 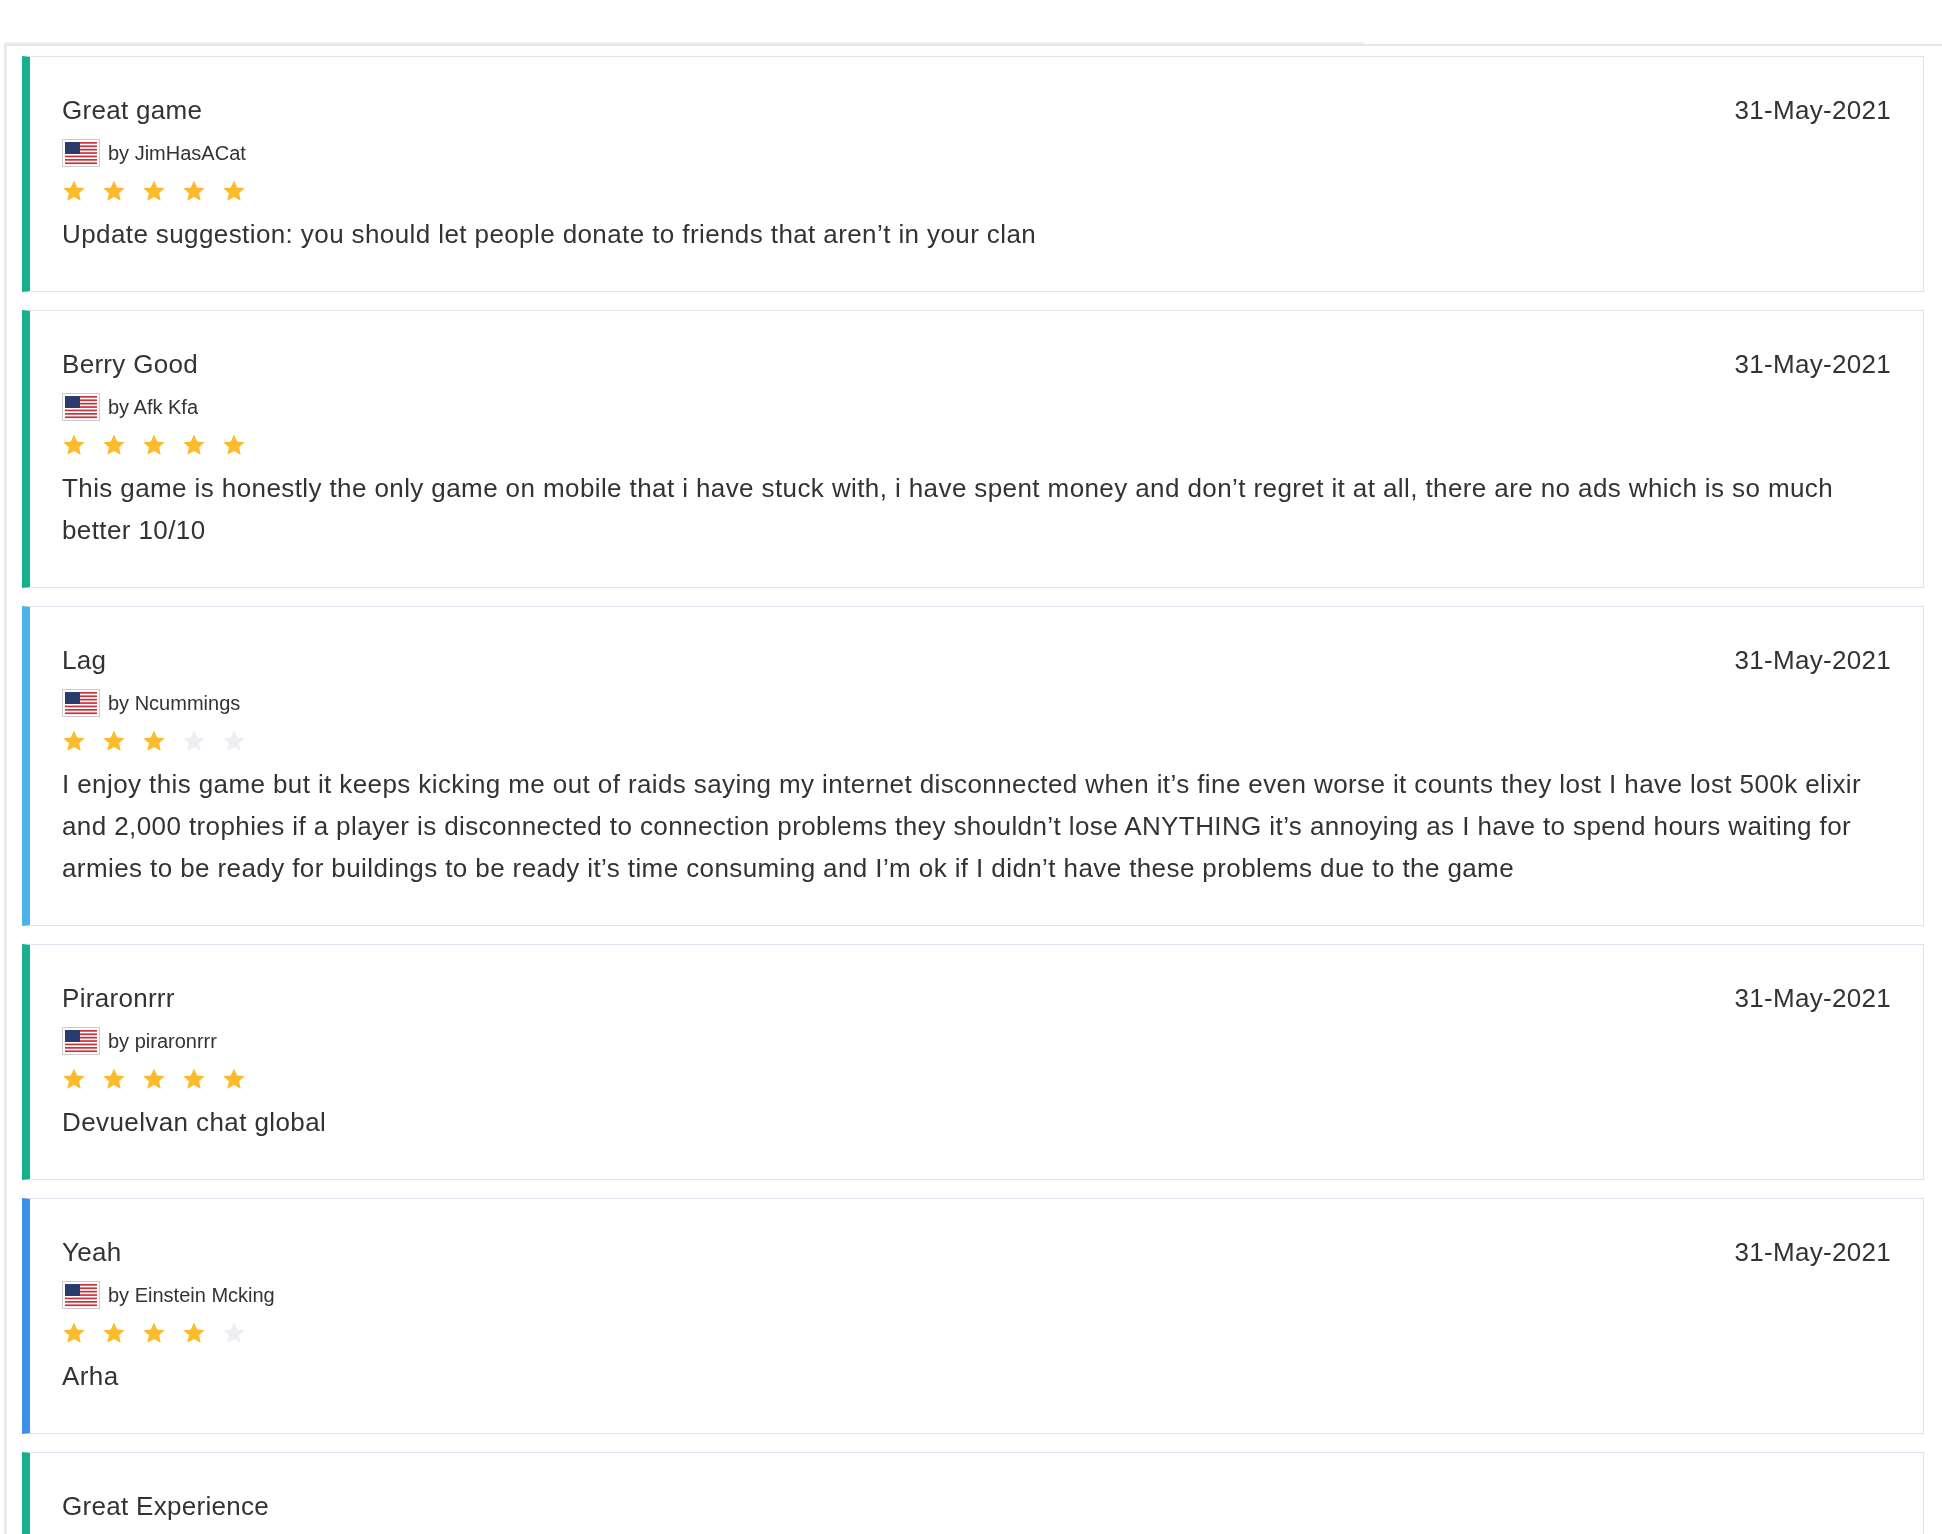 I want to click on review-author: by JimHasACat, so click(x=177, y=153).